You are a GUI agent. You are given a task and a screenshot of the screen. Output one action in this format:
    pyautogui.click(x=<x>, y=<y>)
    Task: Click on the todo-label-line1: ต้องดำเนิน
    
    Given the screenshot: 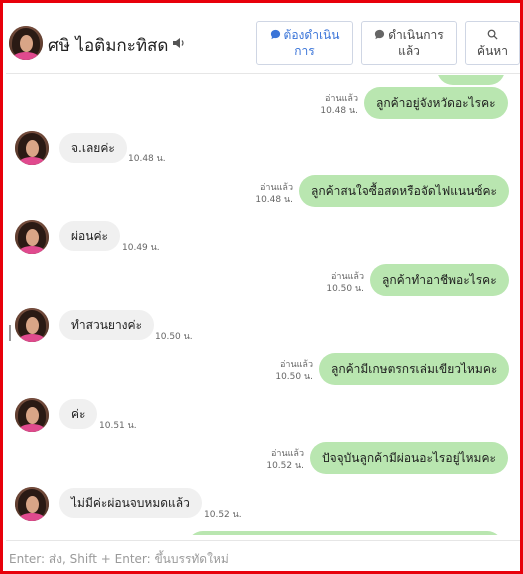 What is the action you would take?
    pyautogui.click(x=311, y=35)
    